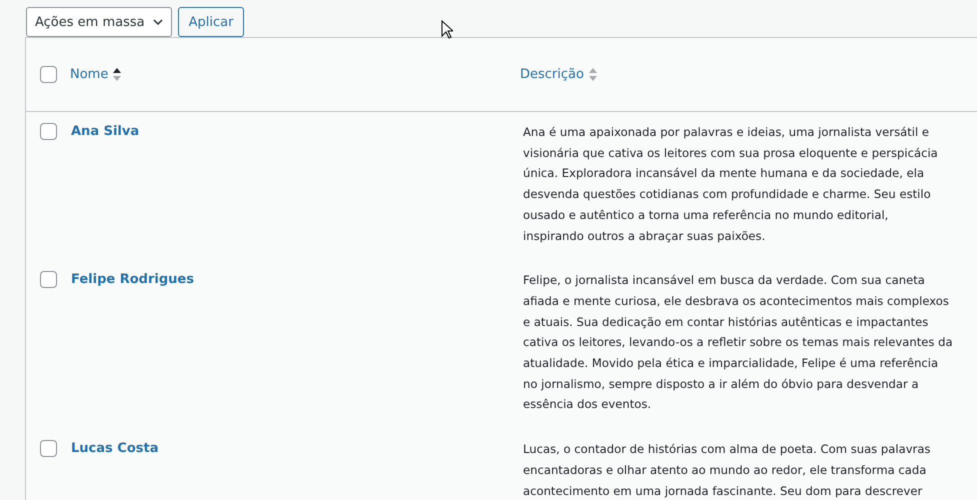  I want to click on description-text: Ana é uma apaixonada por palavras e ideias, uma jornalista versátil e visionária que cativa os leitores com sua prosa eloquente e perspicácia única. Exploradora incansável da mente humana e da sociedade, ela desvenda questões cotidianas com profundidade e charme. Seu estilo ousado e autêntico a torna uma referência no mundo editorial, inspirando outros a abraçar suas paixões., so click(731, 184).